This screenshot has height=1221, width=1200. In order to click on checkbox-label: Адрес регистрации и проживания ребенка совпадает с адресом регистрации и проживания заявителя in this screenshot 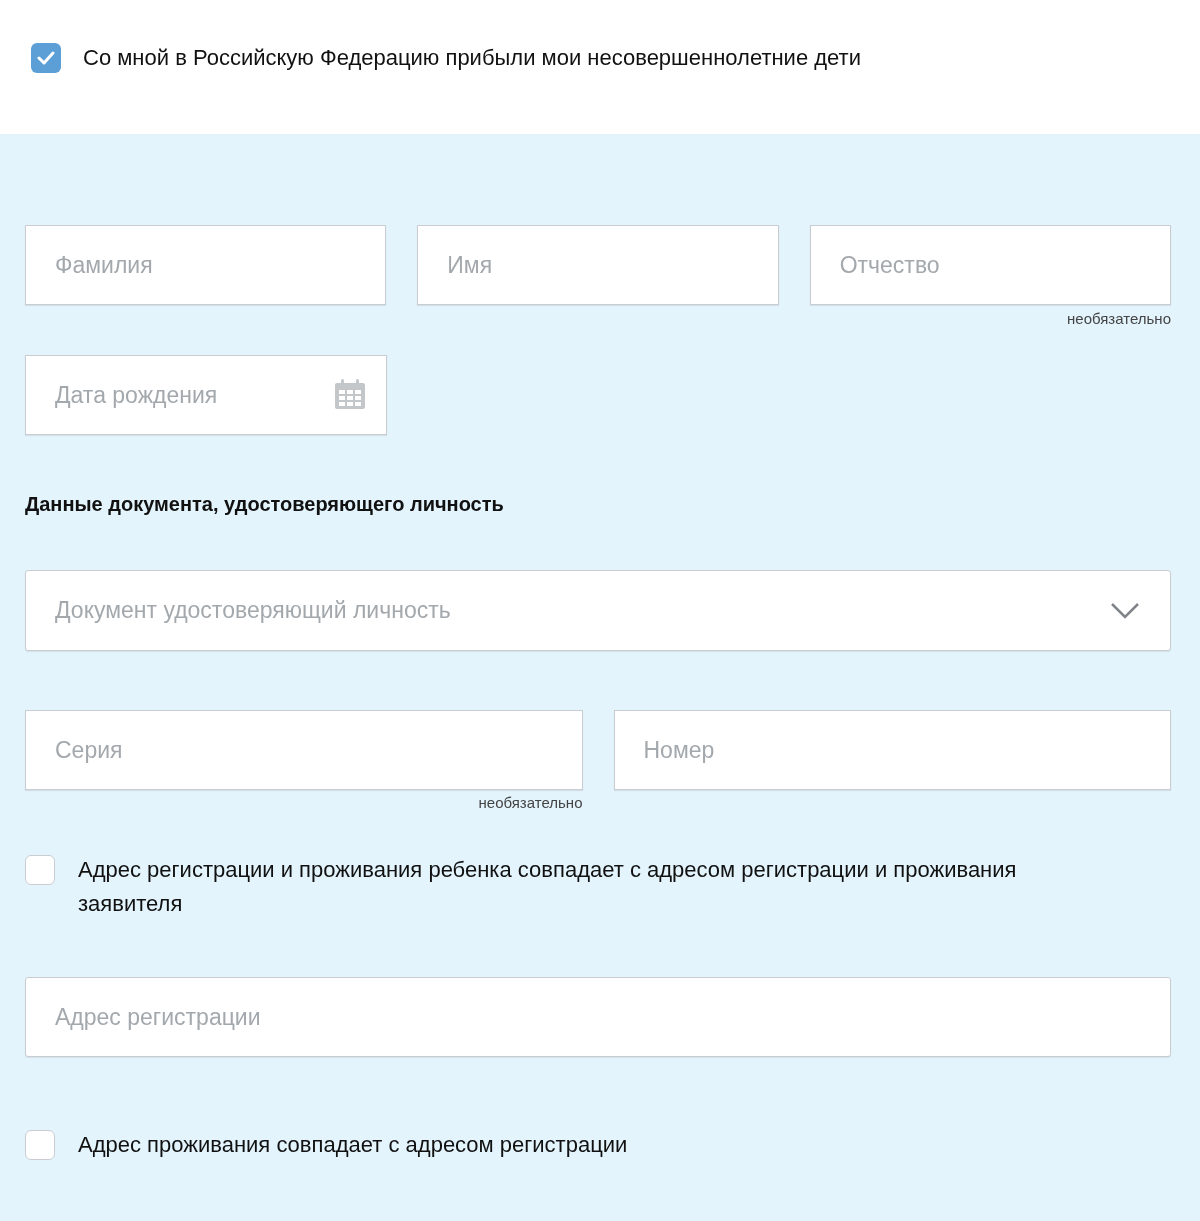, I will do `click(548, 887)`.